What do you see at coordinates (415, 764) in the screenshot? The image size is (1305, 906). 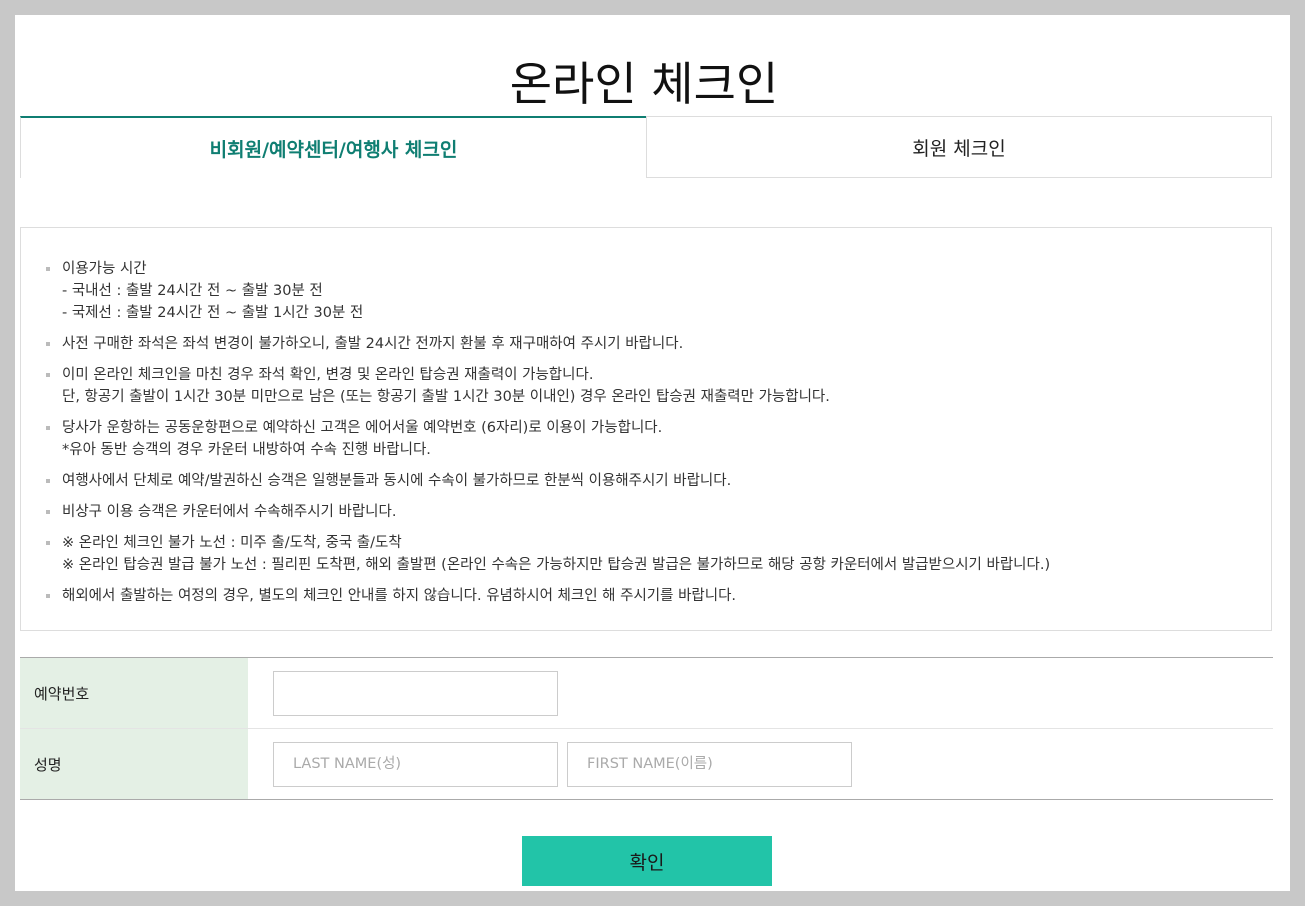 I see `last-name-input` at bounding box center [415, 764].